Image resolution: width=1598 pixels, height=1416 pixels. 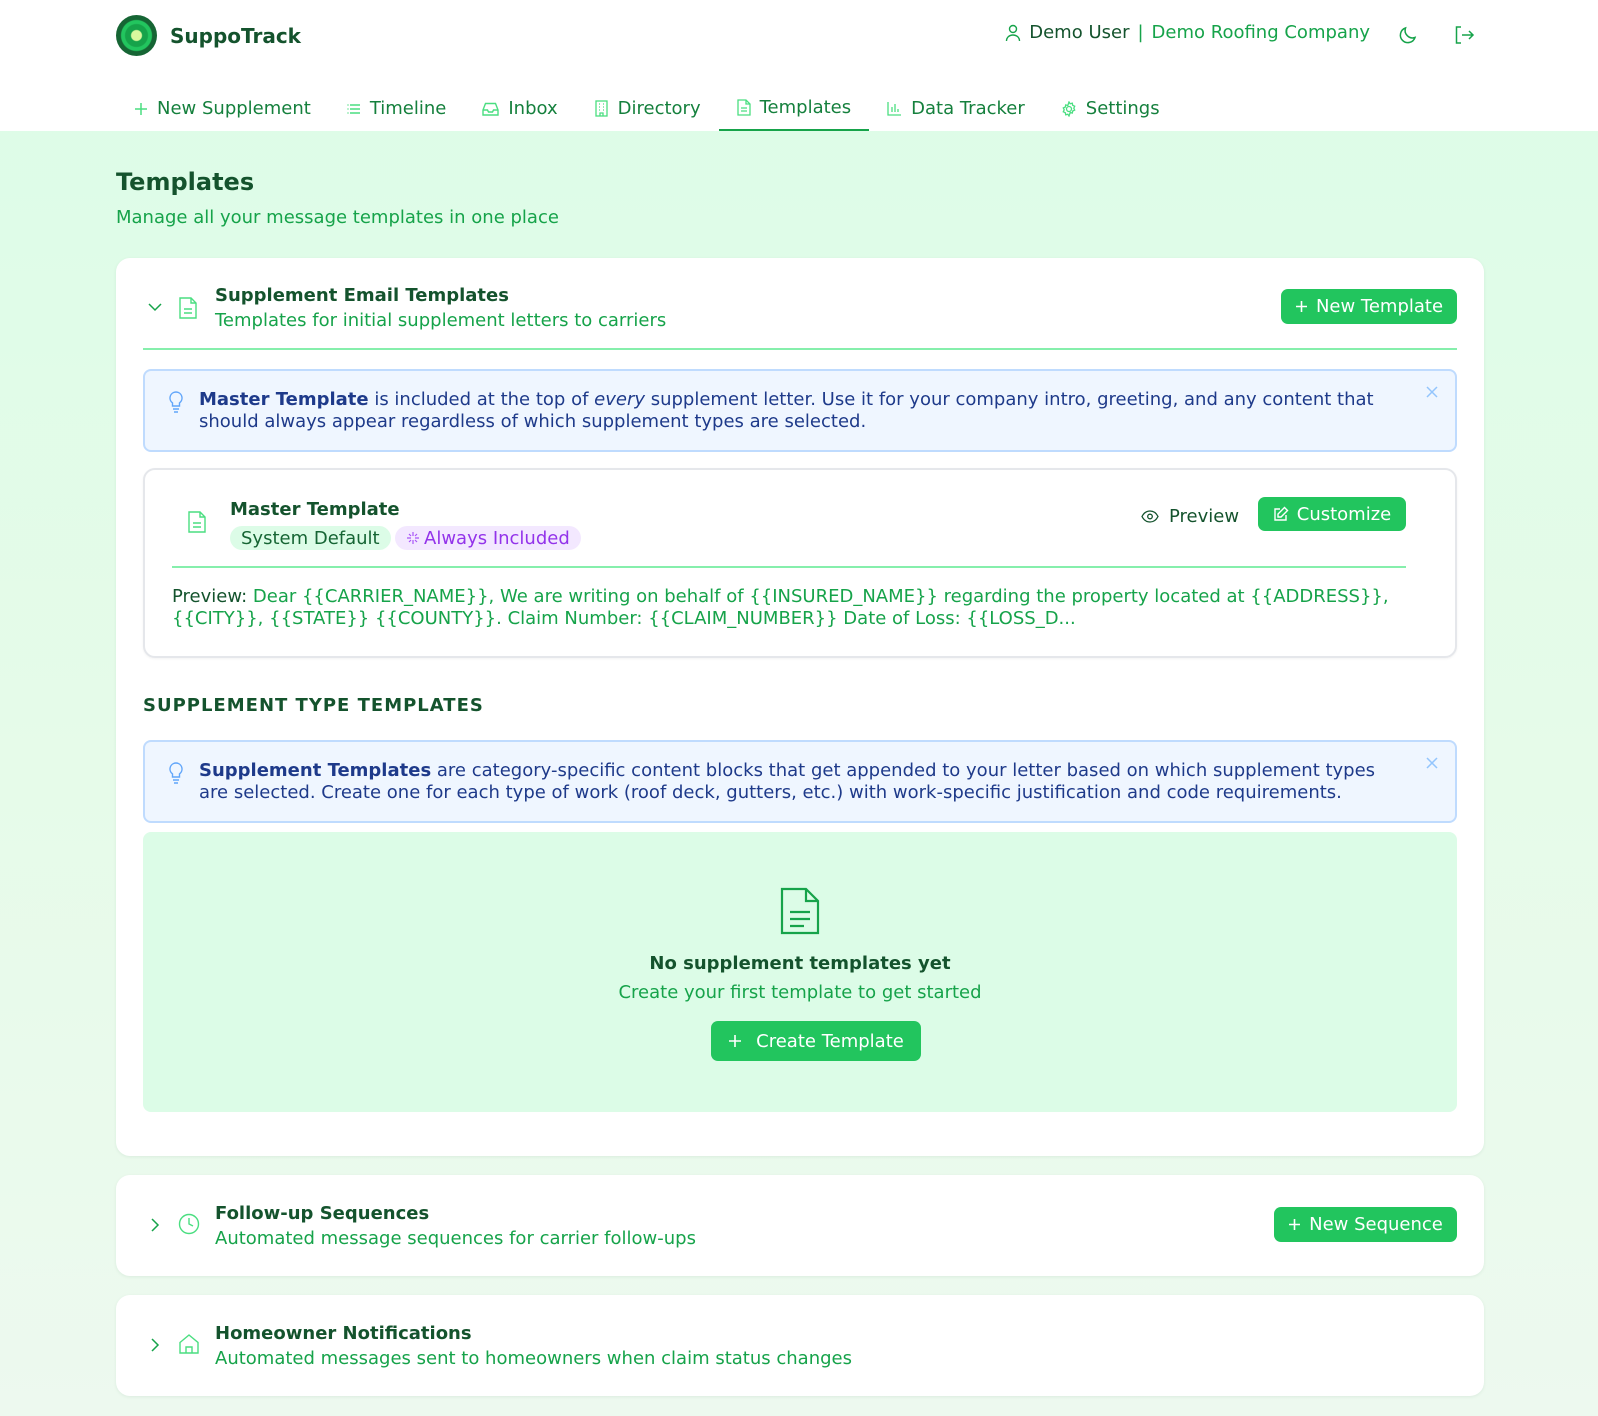 What do you see at coordinates (1079, 32) in the screenshot?
I see `user-name: Demo User` at bounding box center [1079, 32].